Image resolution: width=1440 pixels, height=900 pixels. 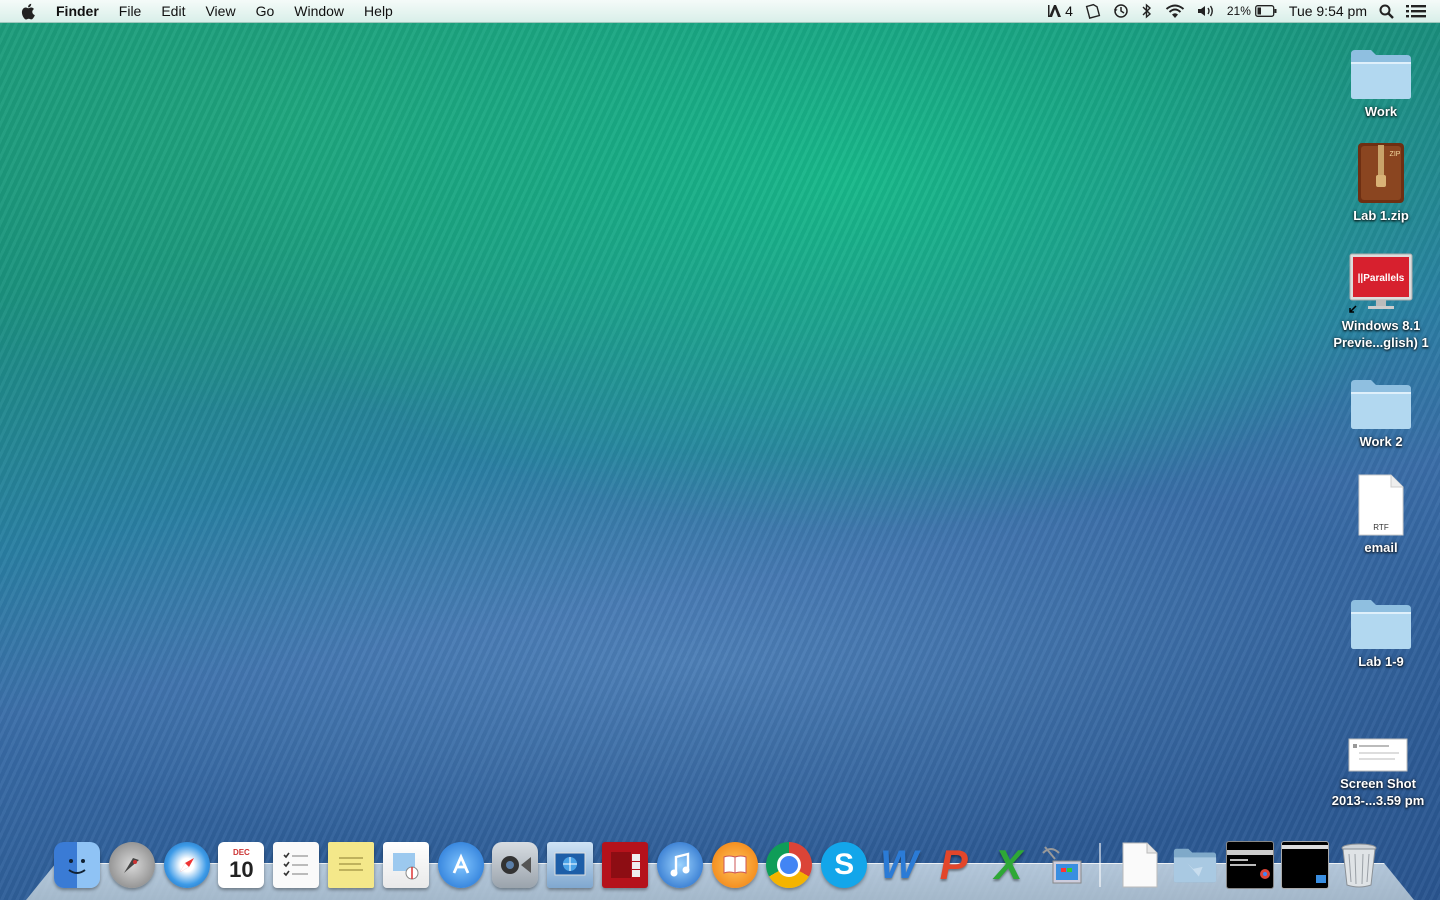 I want to click on terminal-window-icon, so click(x=1250, y=865).